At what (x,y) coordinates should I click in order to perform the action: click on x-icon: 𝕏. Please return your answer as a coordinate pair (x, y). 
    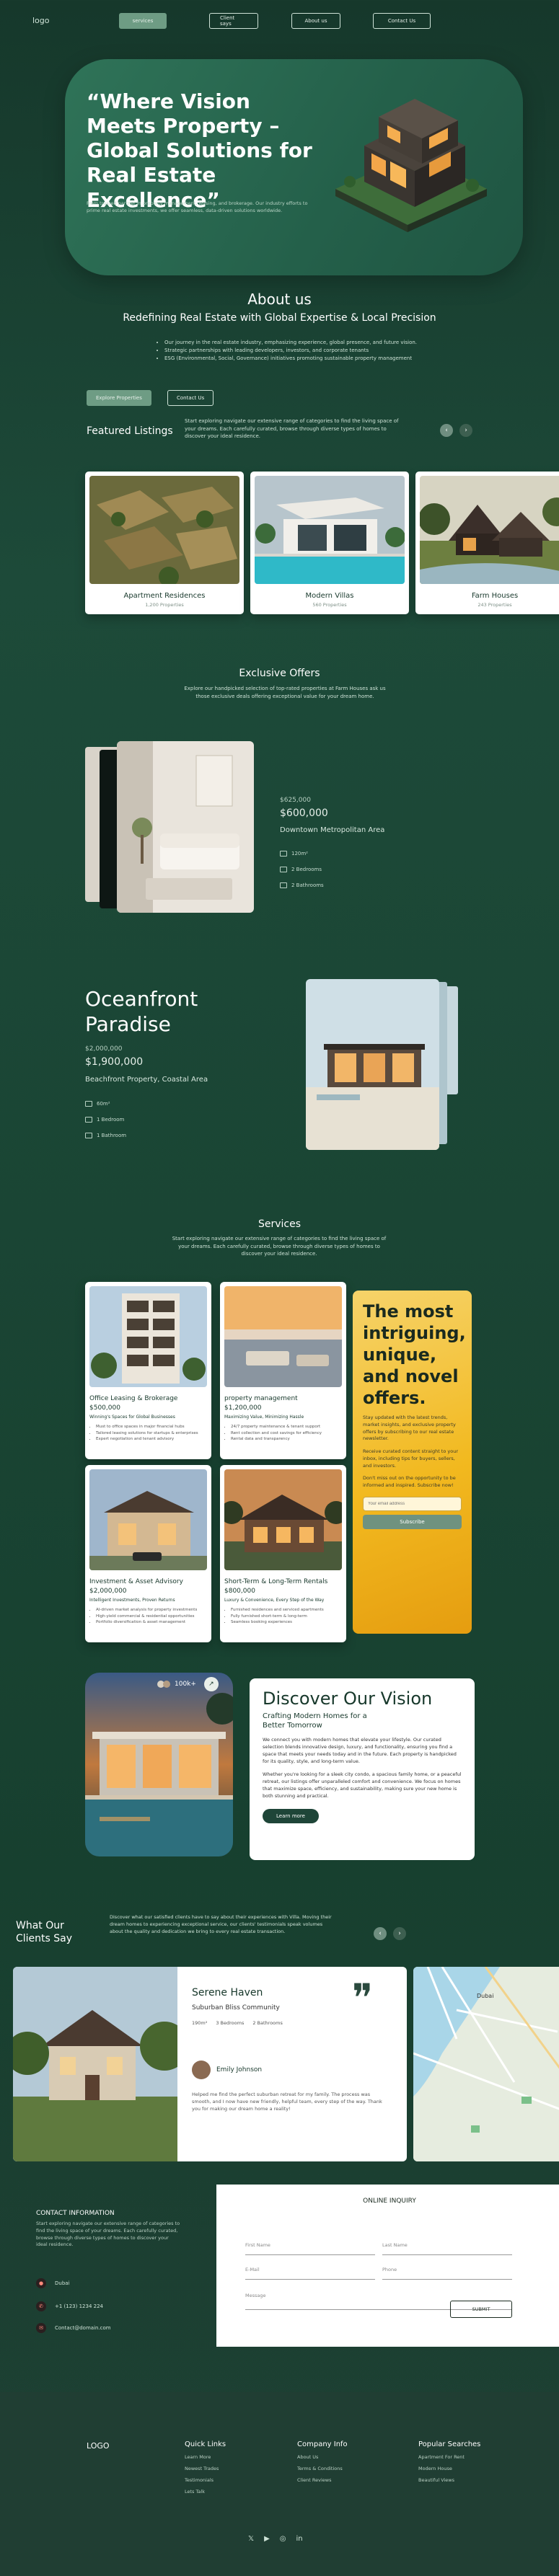
    Looking at the image, I should click on (251, 2539).